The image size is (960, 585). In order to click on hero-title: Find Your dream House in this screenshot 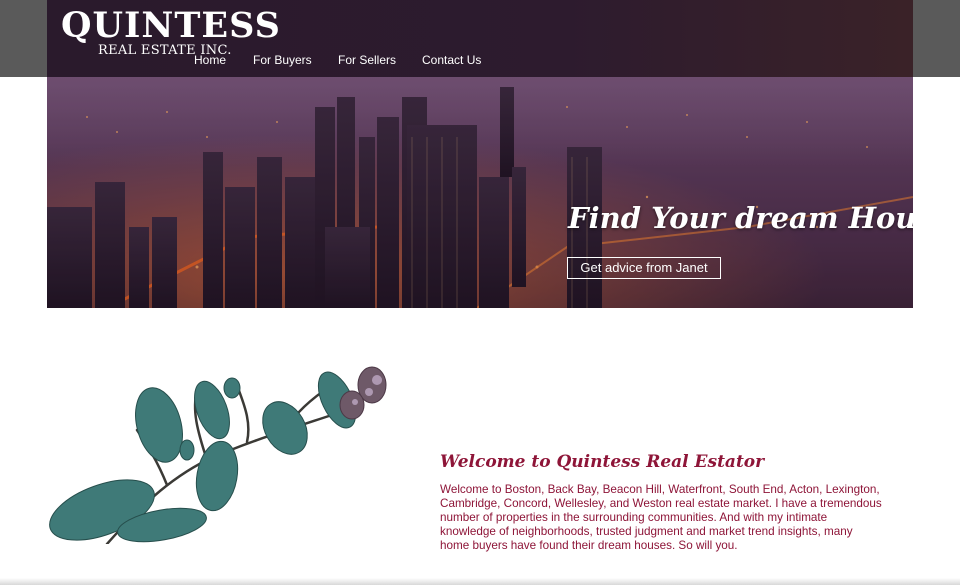, I will do `click(740, 218)`.